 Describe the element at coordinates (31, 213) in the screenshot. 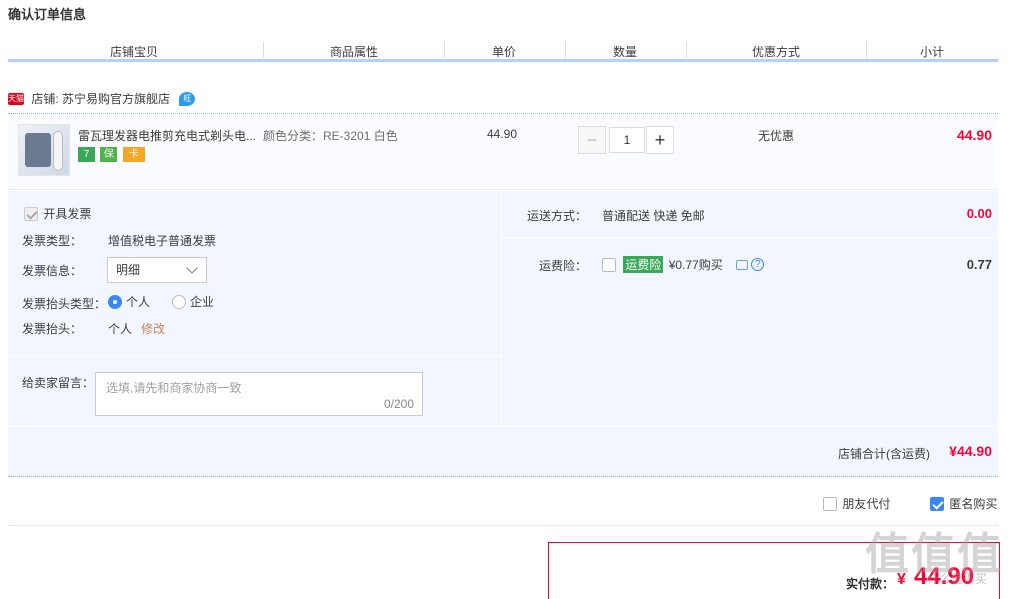

I see `invoice-checkbox` at that location.